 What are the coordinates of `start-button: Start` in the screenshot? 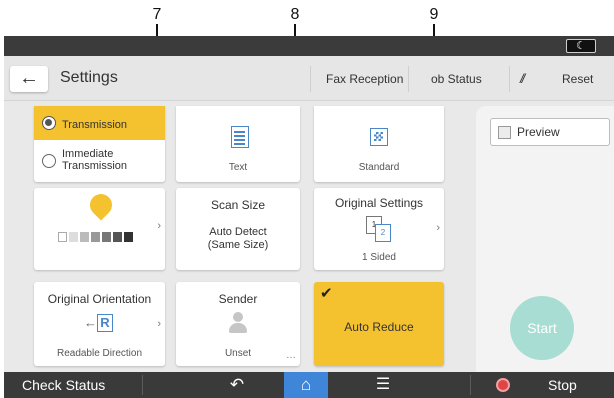 It's located at (542, 328).